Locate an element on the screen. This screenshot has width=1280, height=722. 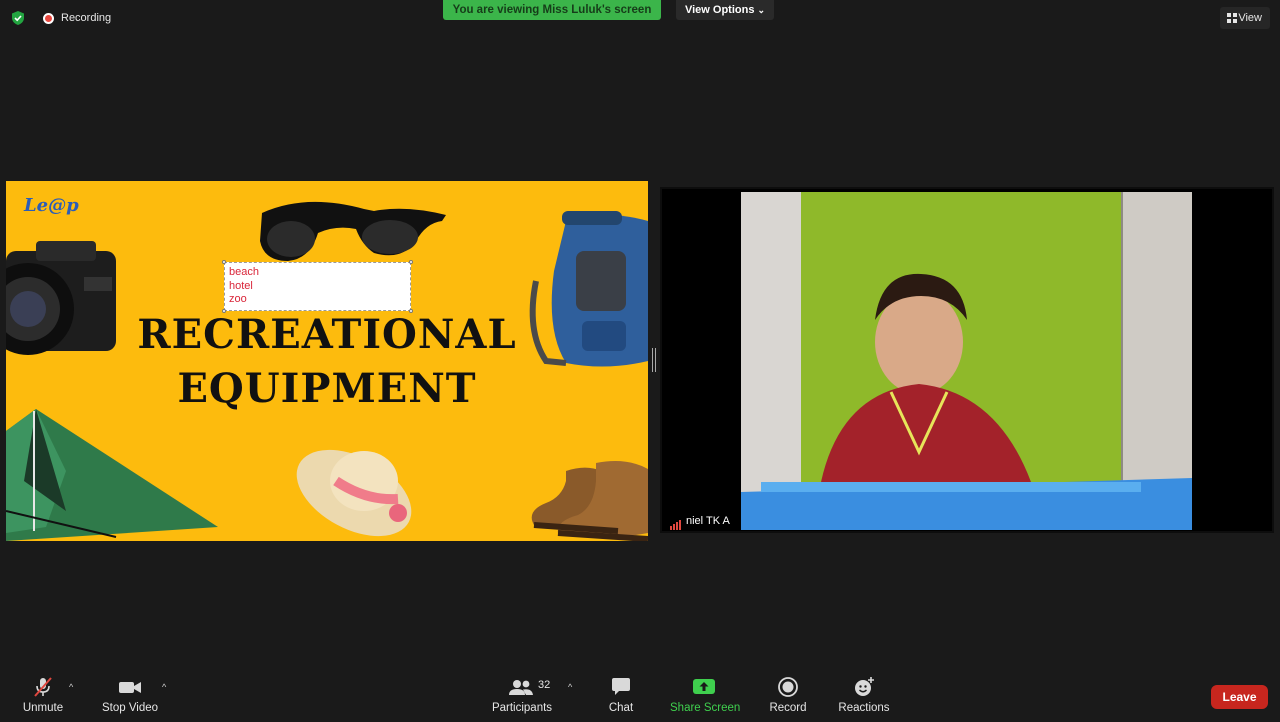
unmute-button: Unmute is located at coordinates (43, 695).